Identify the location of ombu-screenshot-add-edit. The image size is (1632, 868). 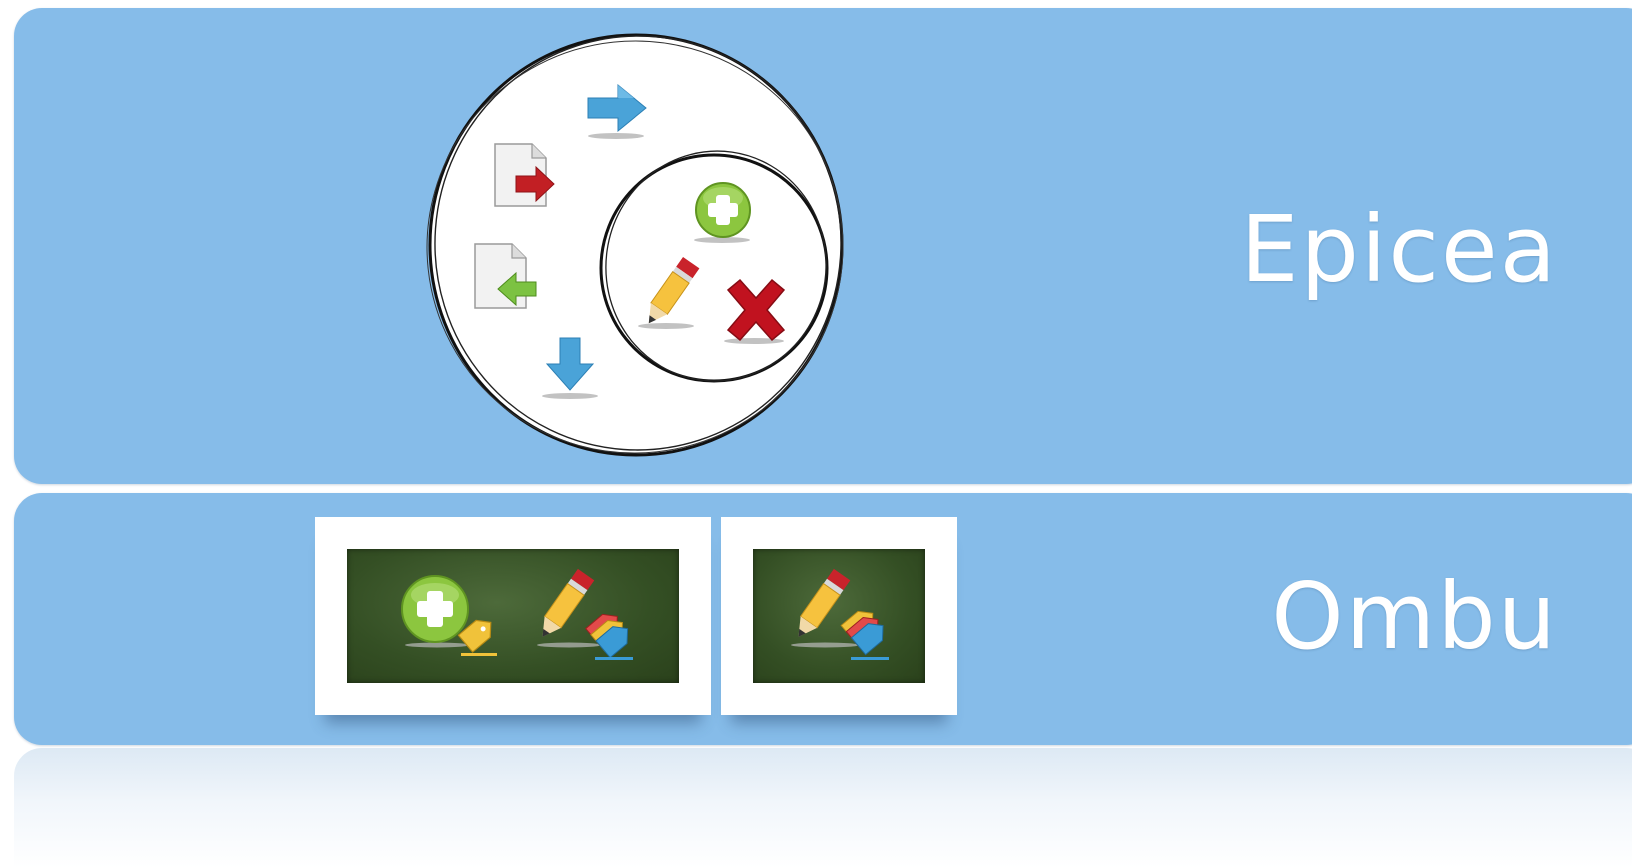
(513, 616).